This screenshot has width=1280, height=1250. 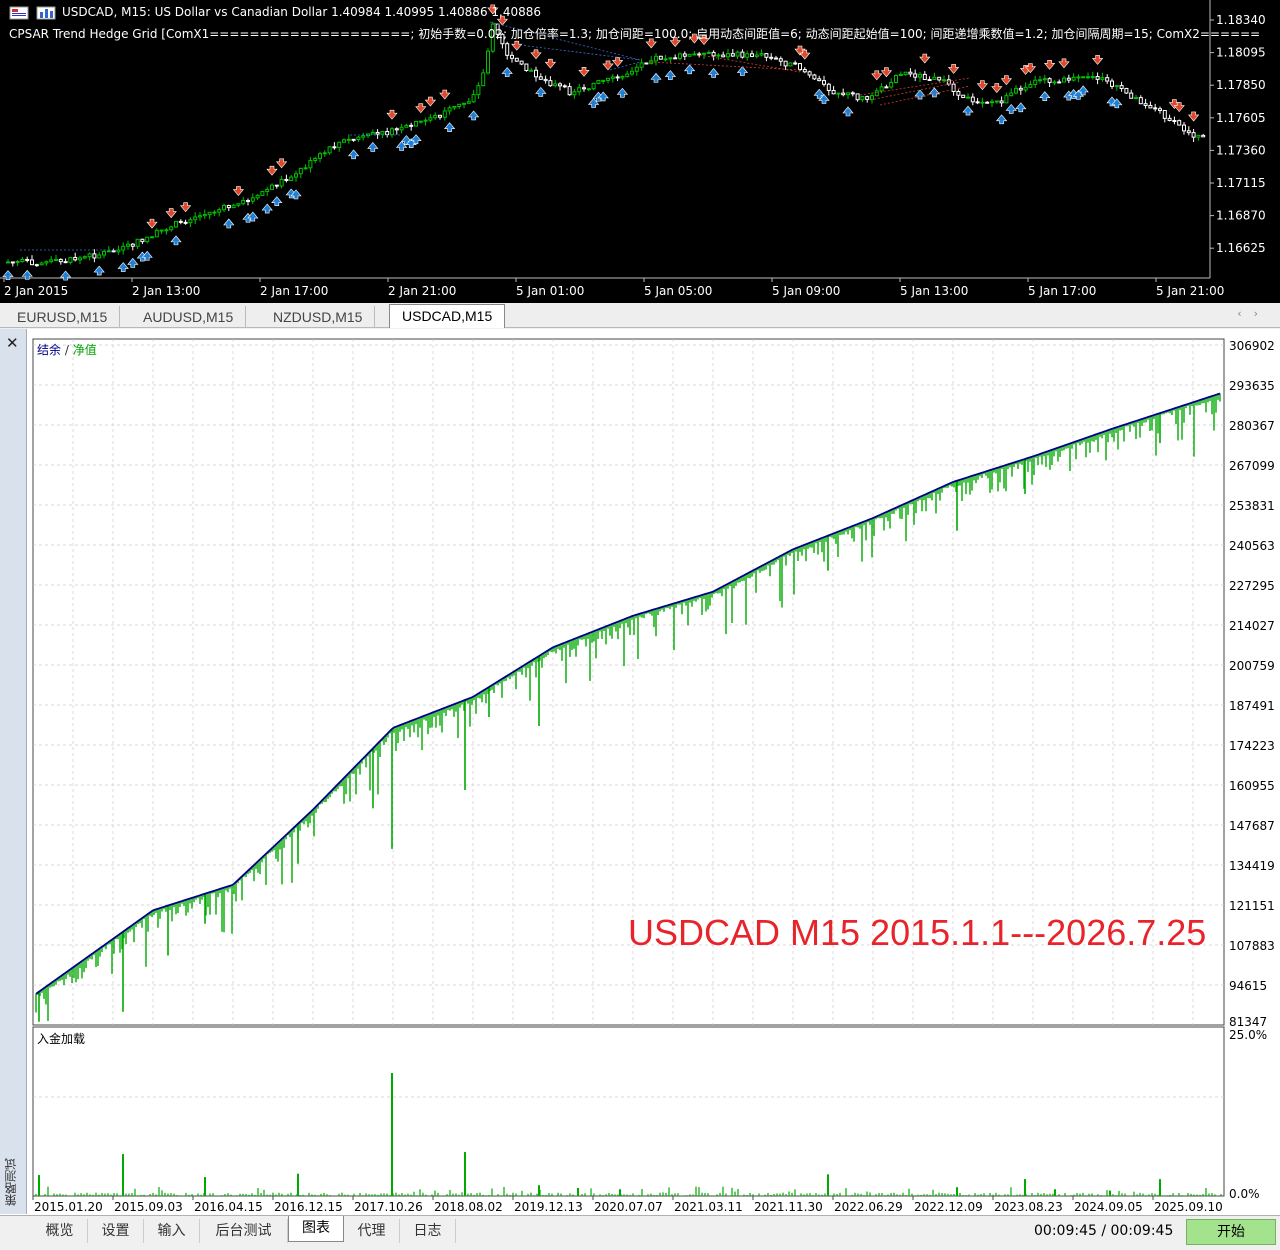 What do you see at coordinates (1252, 466) in the screenshot?
I see `equity-y-label: 267099` at bounding box center [1252, 466].